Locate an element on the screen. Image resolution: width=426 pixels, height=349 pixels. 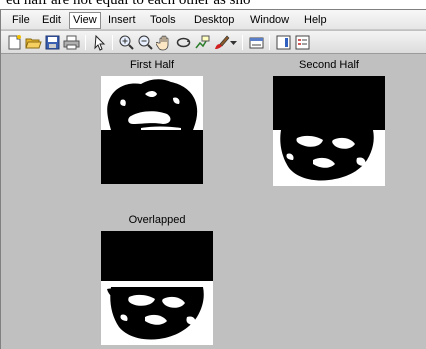
figure-toolbar is located at coordinates (213, 42).